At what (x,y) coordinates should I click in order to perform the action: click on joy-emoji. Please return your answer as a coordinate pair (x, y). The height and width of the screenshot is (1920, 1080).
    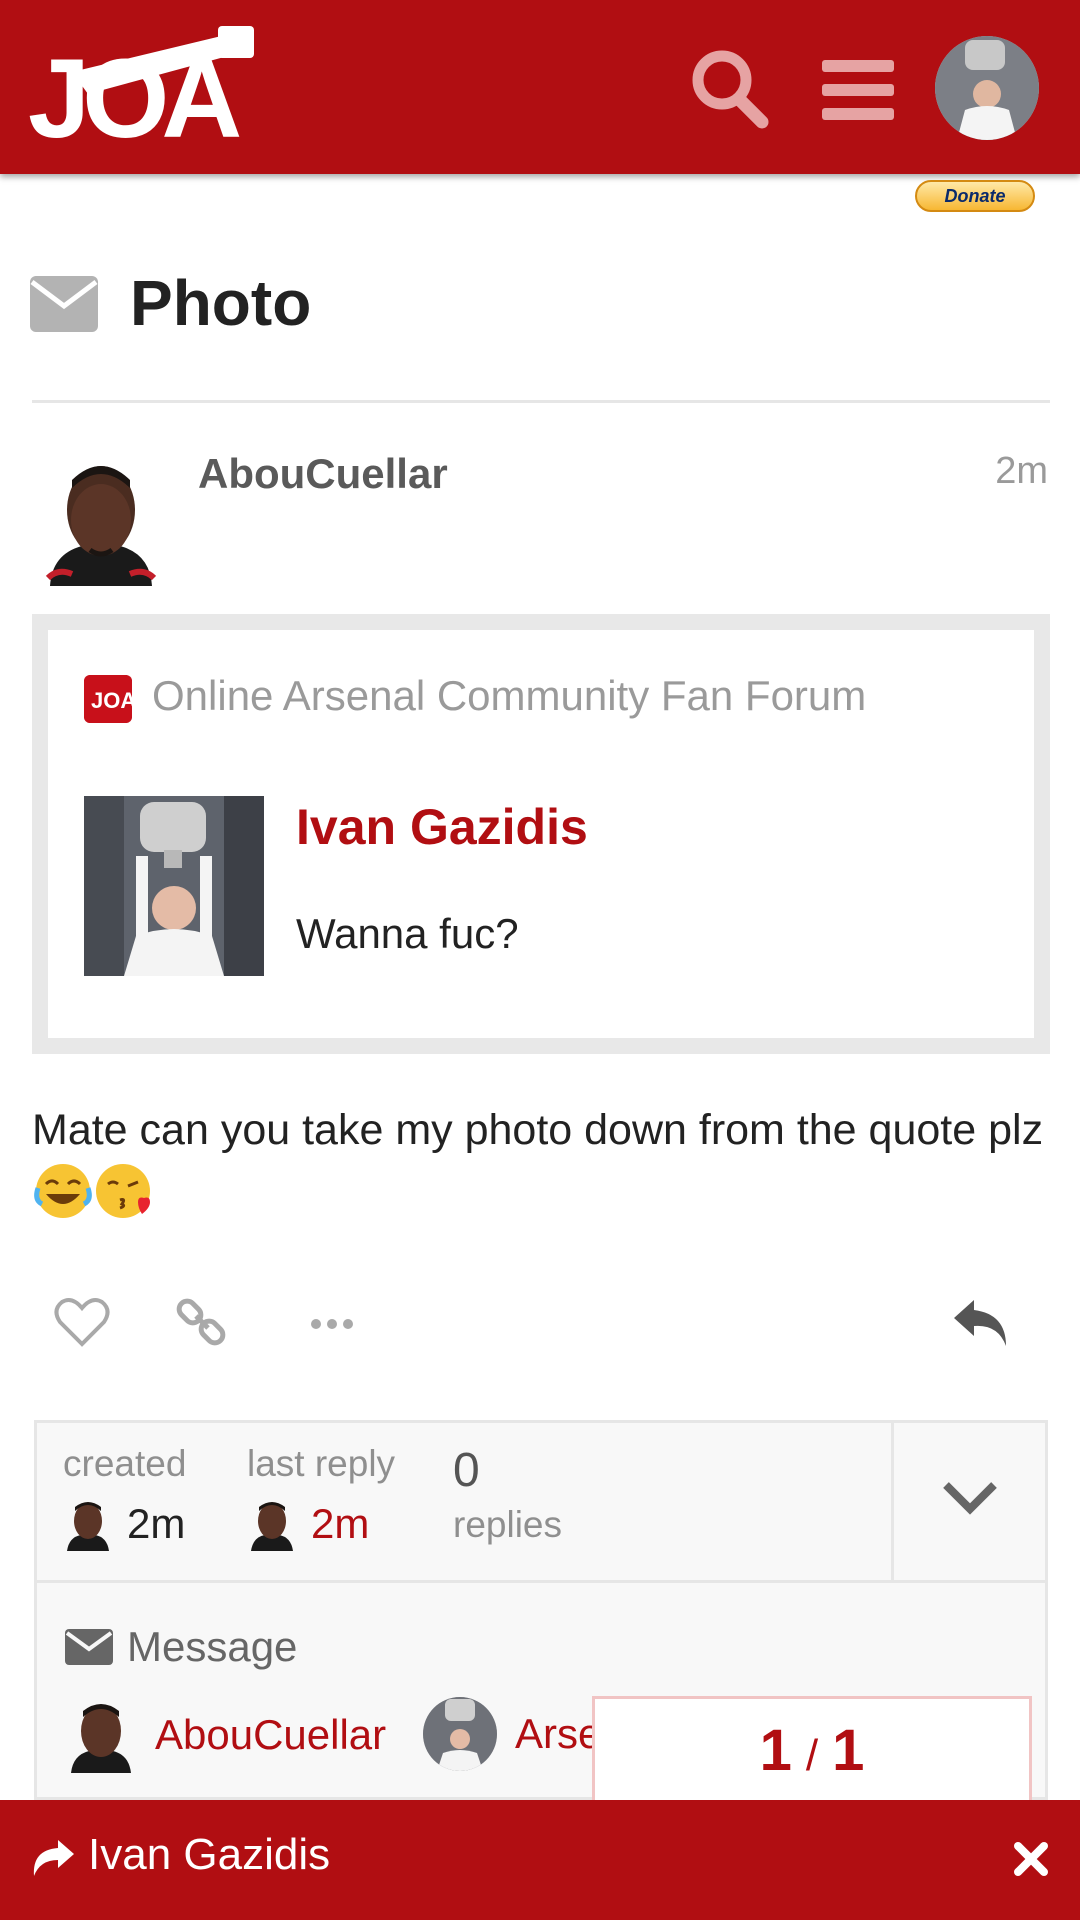
    Looking at the image, I should click on (63, 1191).